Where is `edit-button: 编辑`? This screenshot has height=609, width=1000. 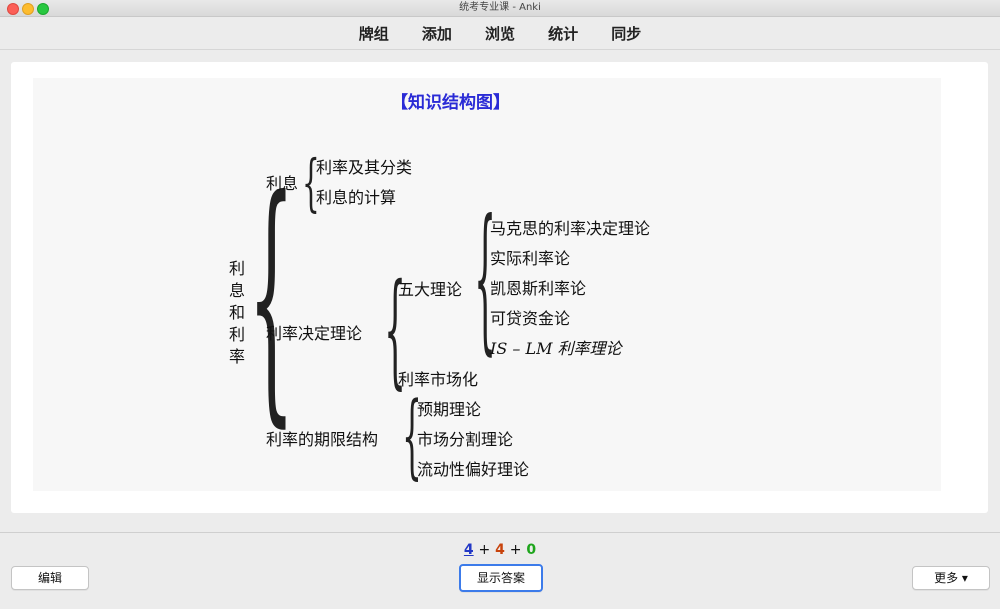 edit-button: 编辑 is located at coordinates (50, 578).